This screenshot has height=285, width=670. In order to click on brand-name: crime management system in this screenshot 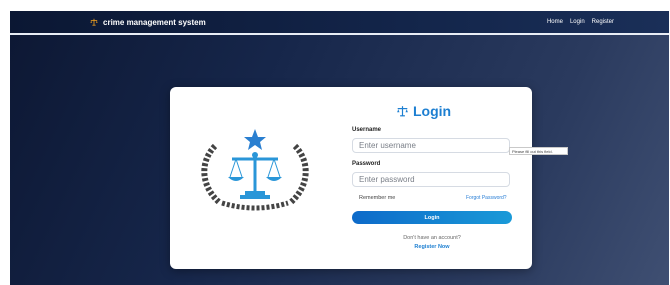, I will do `click(154, 22)`.